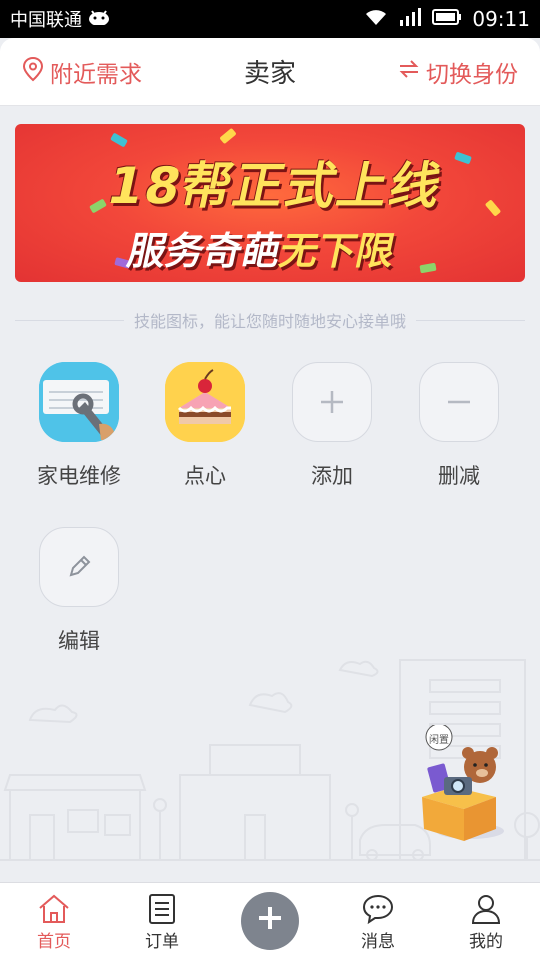 This screenshot has height=960, width=540. I want to click on publish-button, so click(270, 920).